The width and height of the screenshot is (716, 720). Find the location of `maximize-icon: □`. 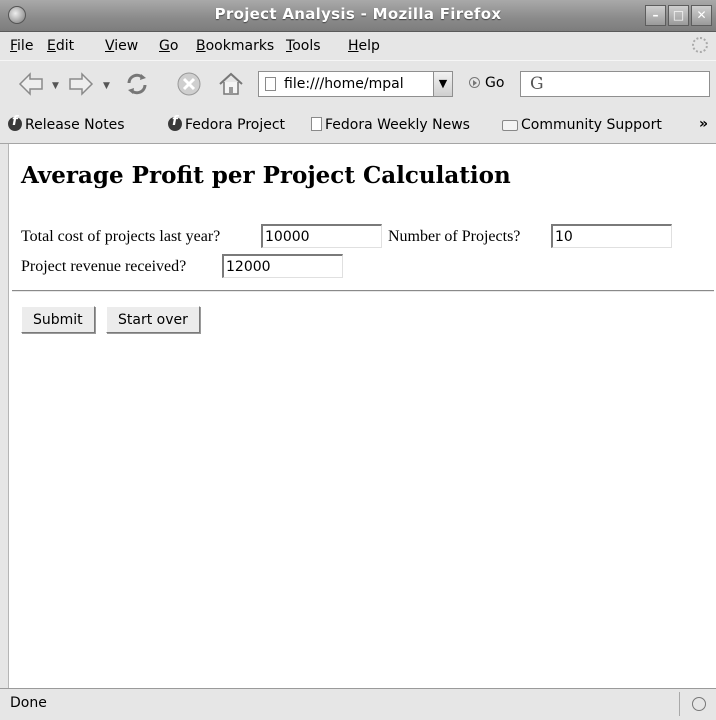

maximize-icon: □ is located at coordinates (678, 15).